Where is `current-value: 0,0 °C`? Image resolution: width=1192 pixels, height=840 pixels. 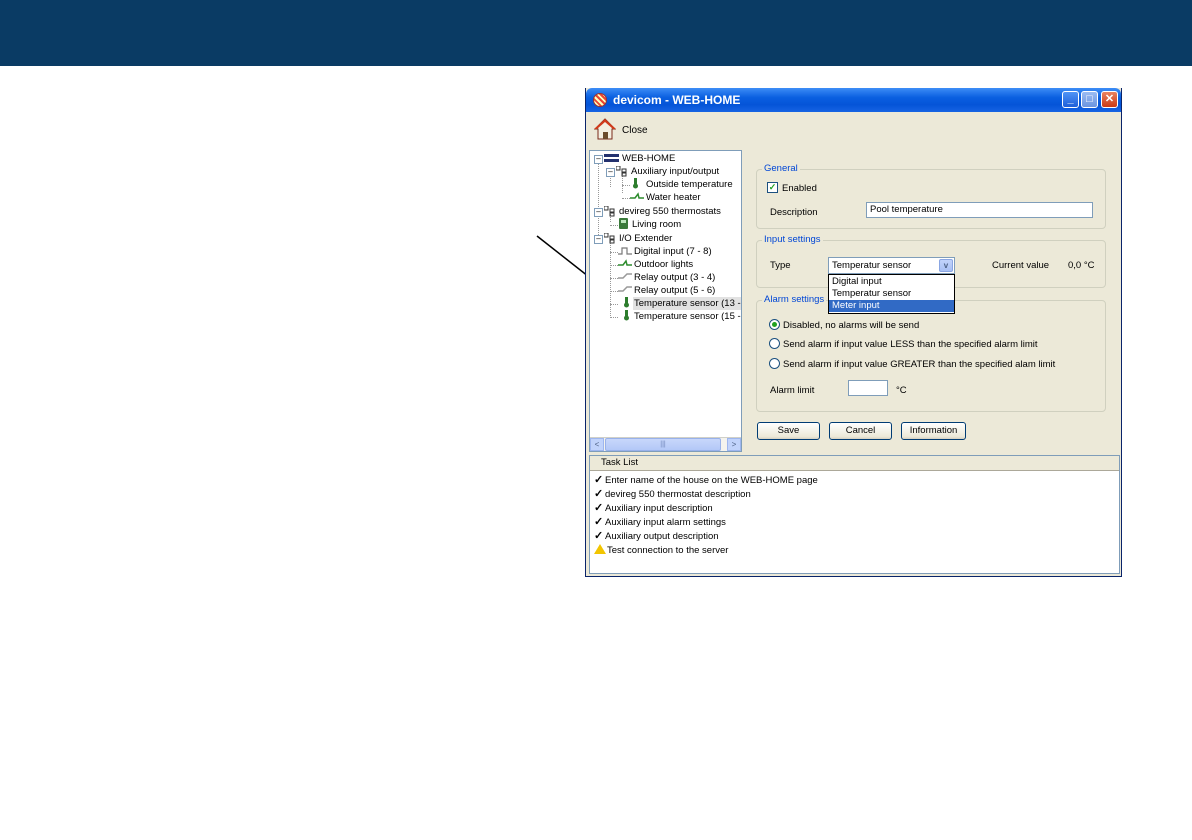 current-value: 0,0 °C is located at coordinates (1081, 265).